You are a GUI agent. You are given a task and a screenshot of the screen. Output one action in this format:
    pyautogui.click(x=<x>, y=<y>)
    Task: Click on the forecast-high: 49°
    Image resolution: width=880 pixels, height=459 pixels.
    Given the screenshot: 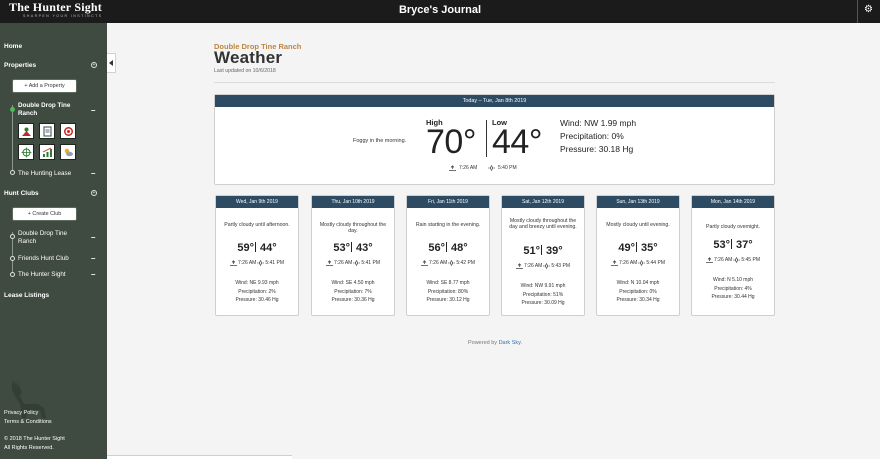 What is the action you would take?
    pyautogui.click(x=626, y=248)
    